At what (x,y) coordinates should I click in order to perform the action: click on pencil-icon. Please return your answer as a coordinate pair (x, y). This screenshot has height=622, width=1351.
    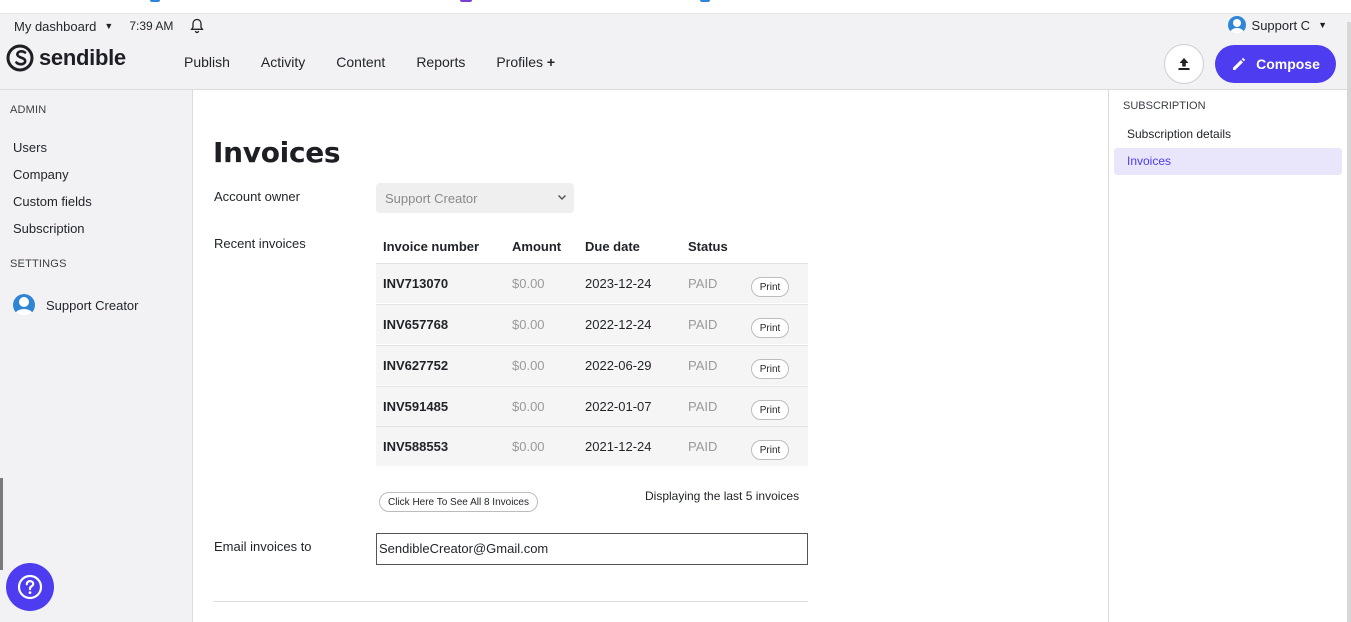
    Looking at the image, I should click on (1239, 63).